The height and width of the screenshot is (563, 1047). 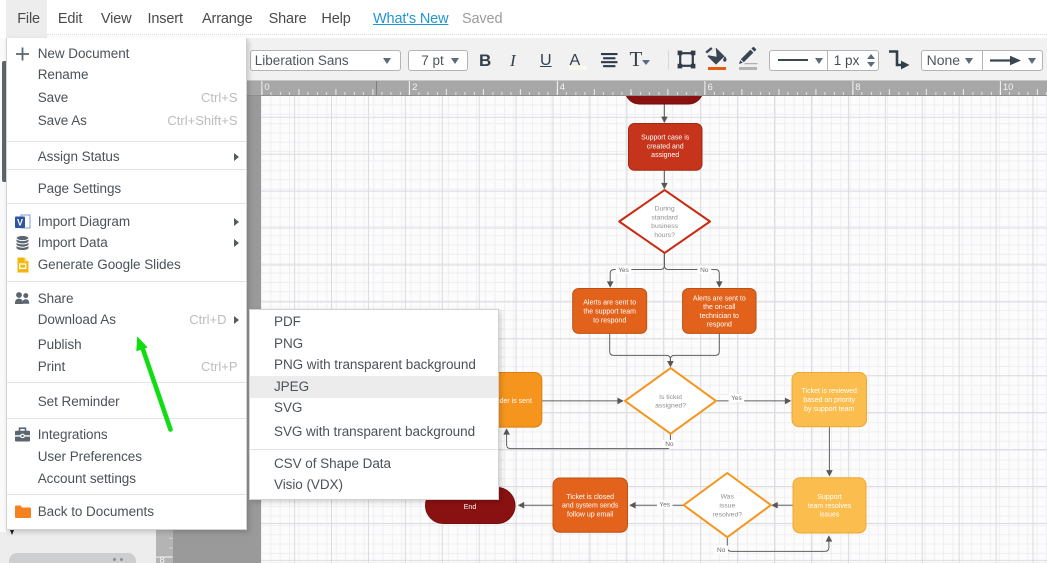 What do you see at coordinates (590, 515) in the screenshot?
I see `svg-text: follow up email` at bounding box center [590, 515].